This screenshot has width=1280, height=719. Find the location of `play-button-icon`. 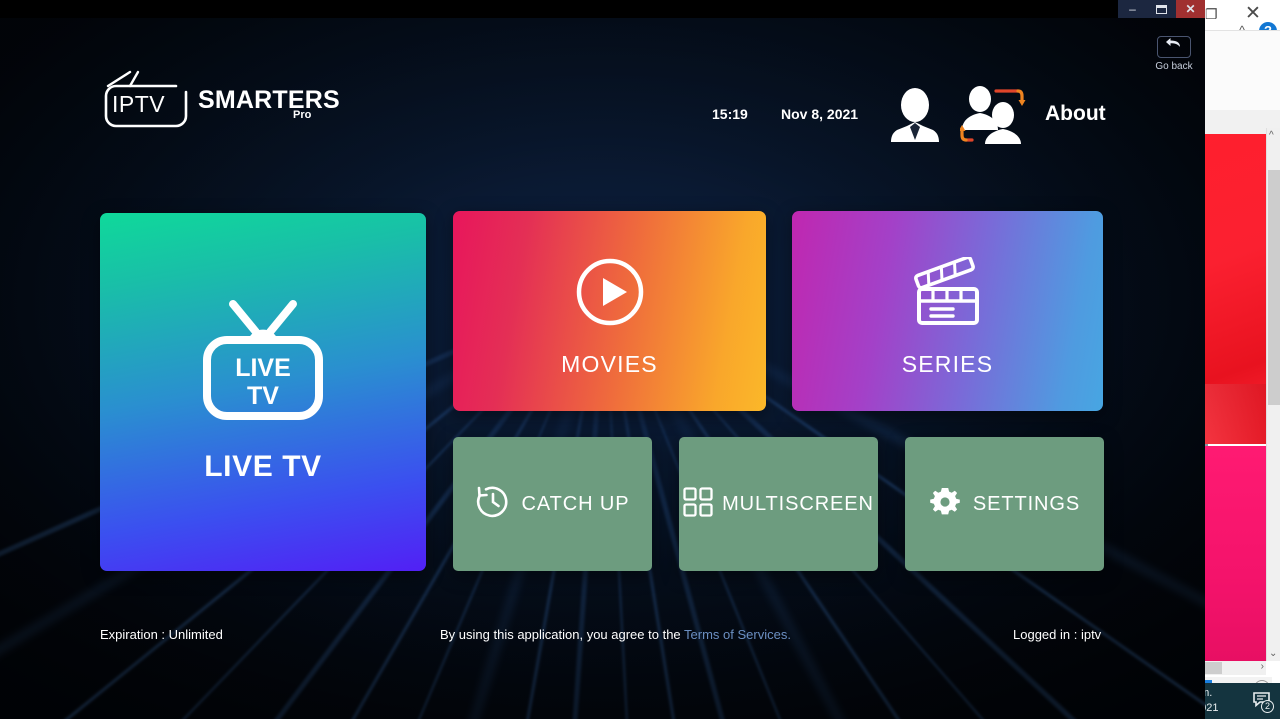

play-button-icon is located at coordinates (609, 292).